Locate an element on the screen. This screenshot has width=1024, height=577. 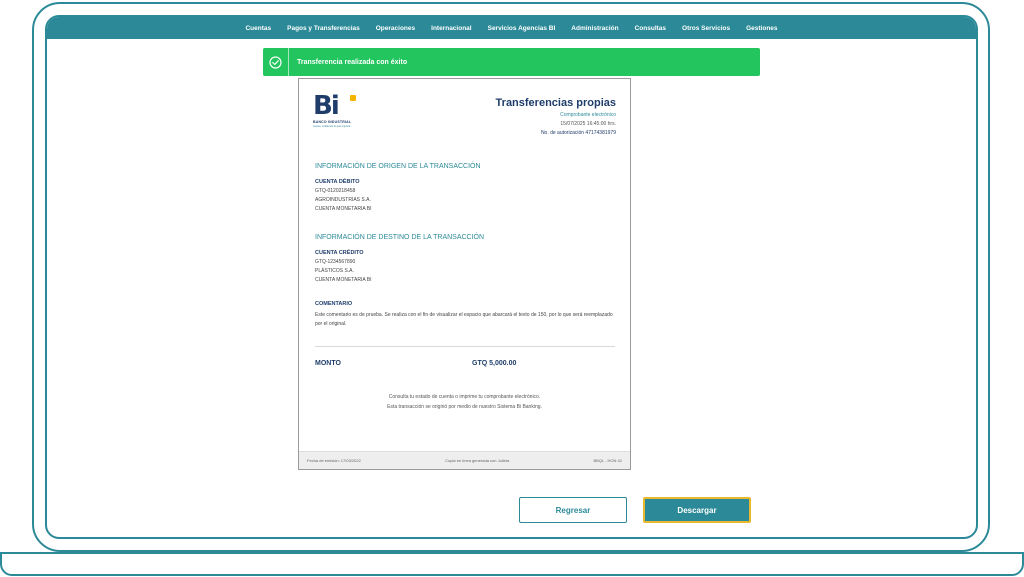
nav-item-operaciones: Operaciones is located at coordinates (395, 28).